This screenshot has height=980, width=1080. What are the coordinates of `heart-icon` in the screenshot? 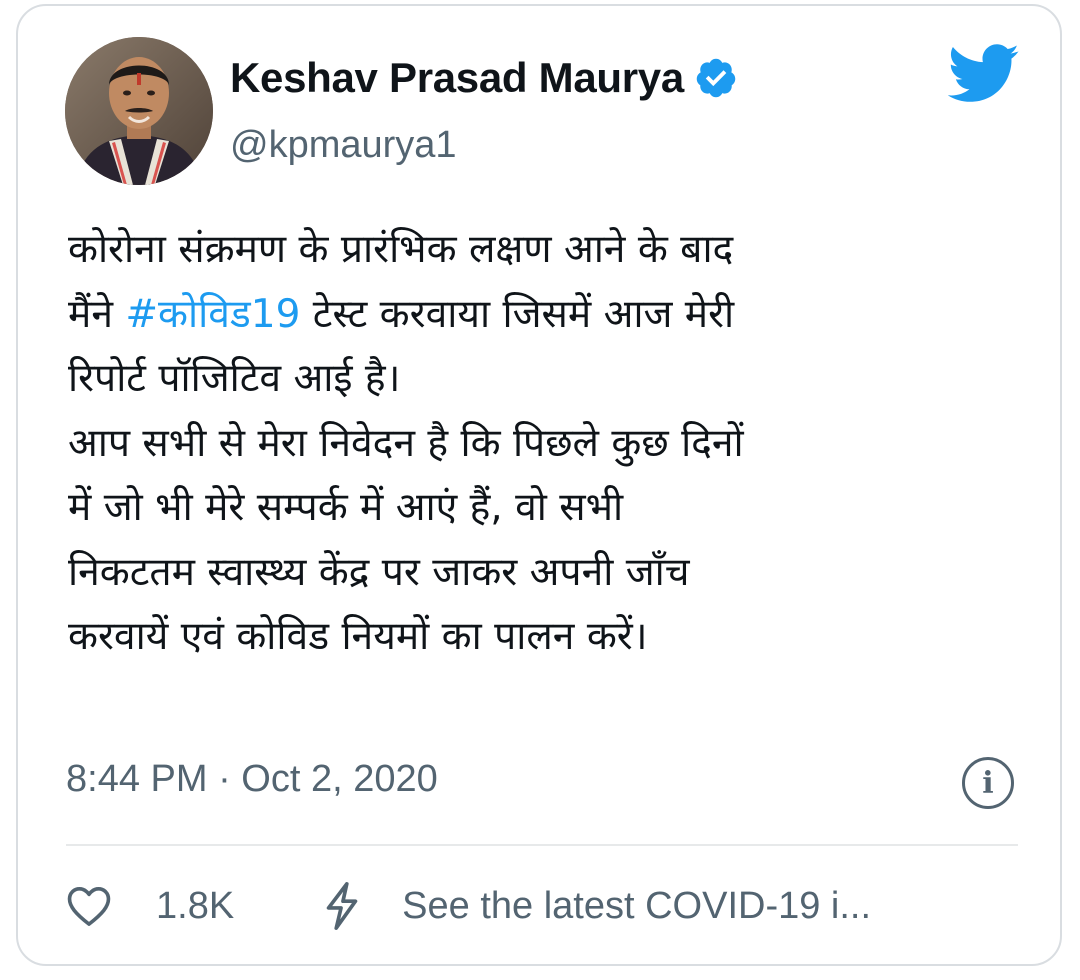 It's located at (89, 906).